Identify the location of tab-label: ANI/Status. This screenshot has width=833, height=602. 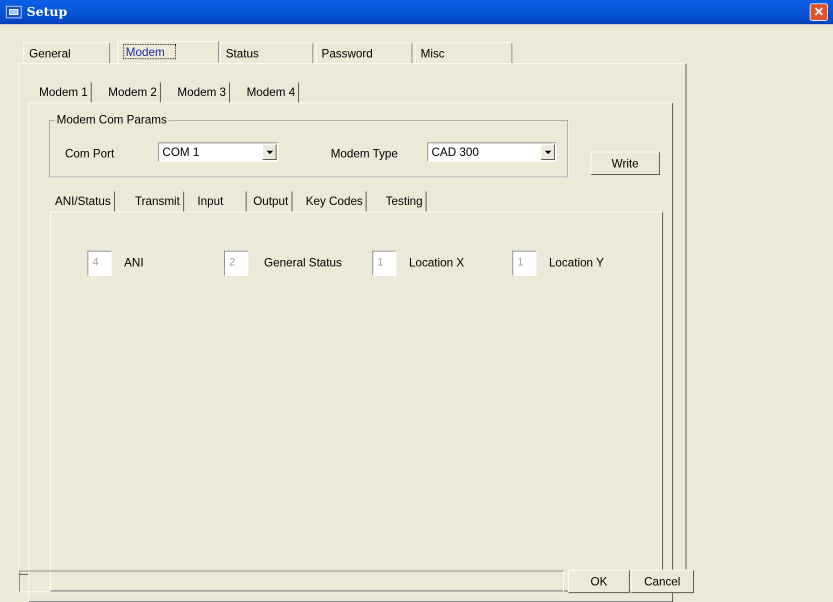
(82, 201).